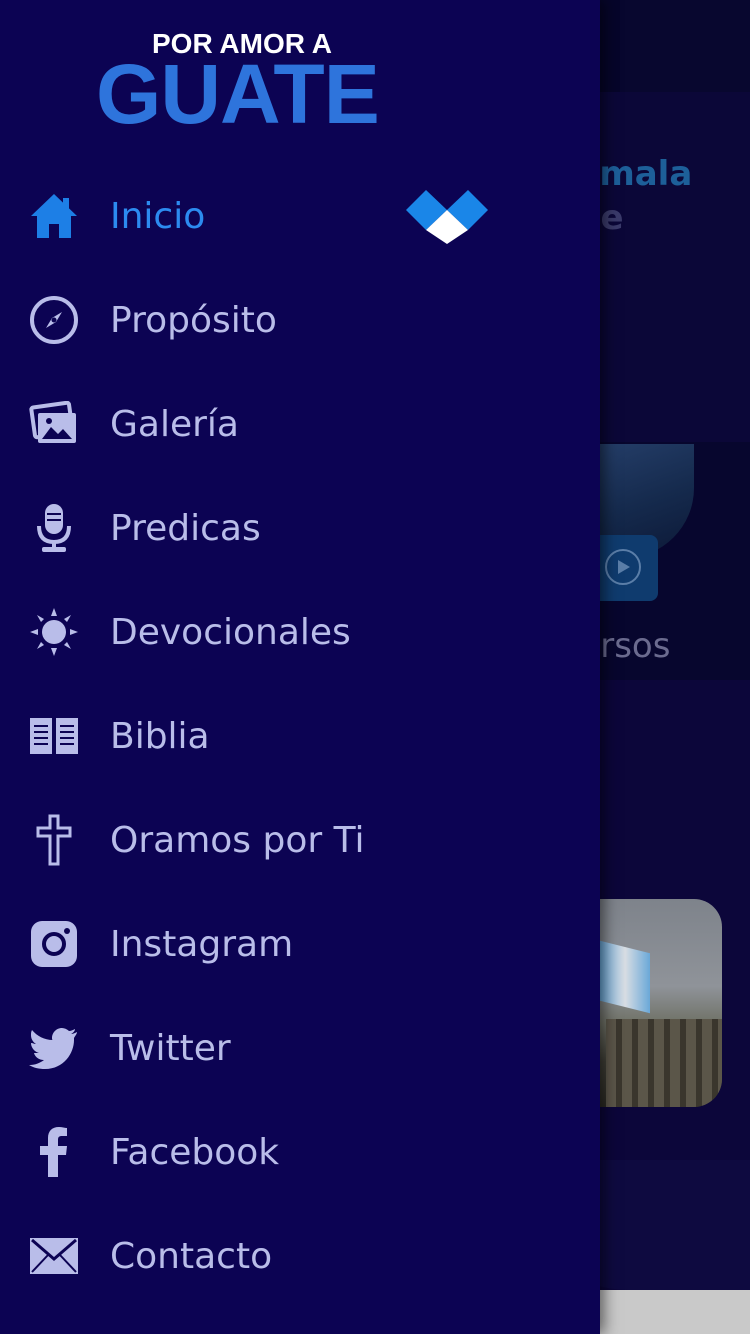 This screenshot has height=1334, width=750. Describe the element at coordinates (237, 840) in the screenshot. I see `menu-item-label: Oramos por Ti` at that location.